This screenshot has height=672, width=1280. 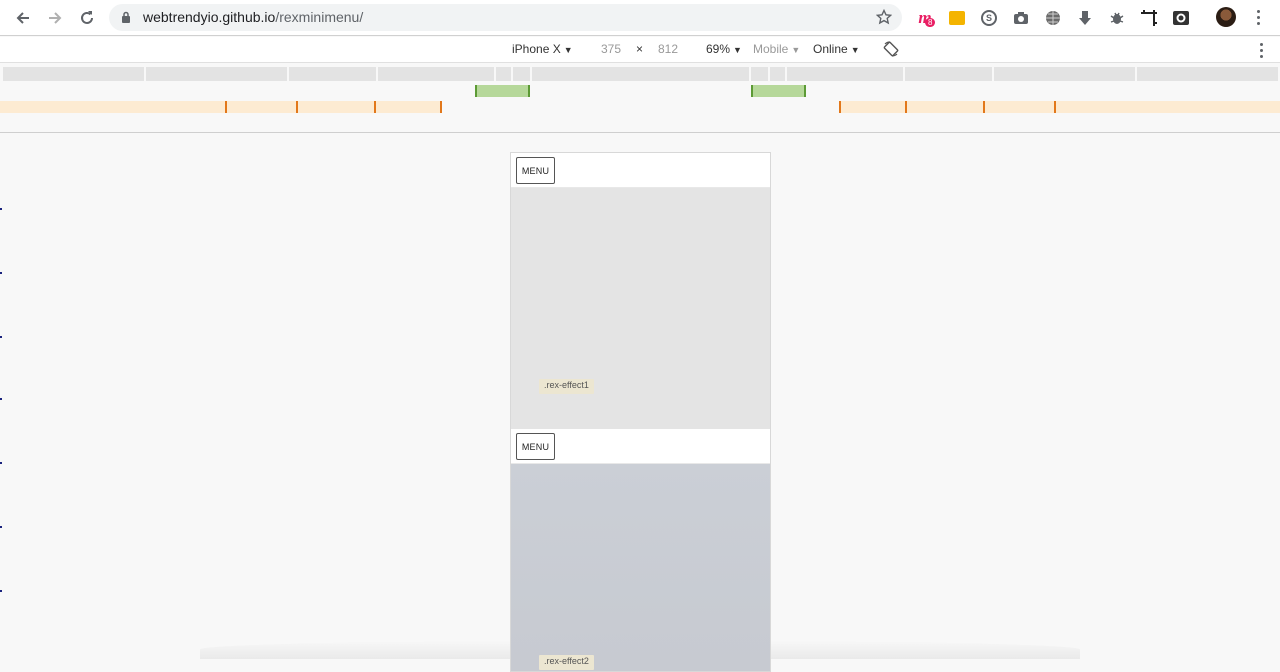 I want to click on zoom-select: 69% ▼, so click(x=724, y=49).